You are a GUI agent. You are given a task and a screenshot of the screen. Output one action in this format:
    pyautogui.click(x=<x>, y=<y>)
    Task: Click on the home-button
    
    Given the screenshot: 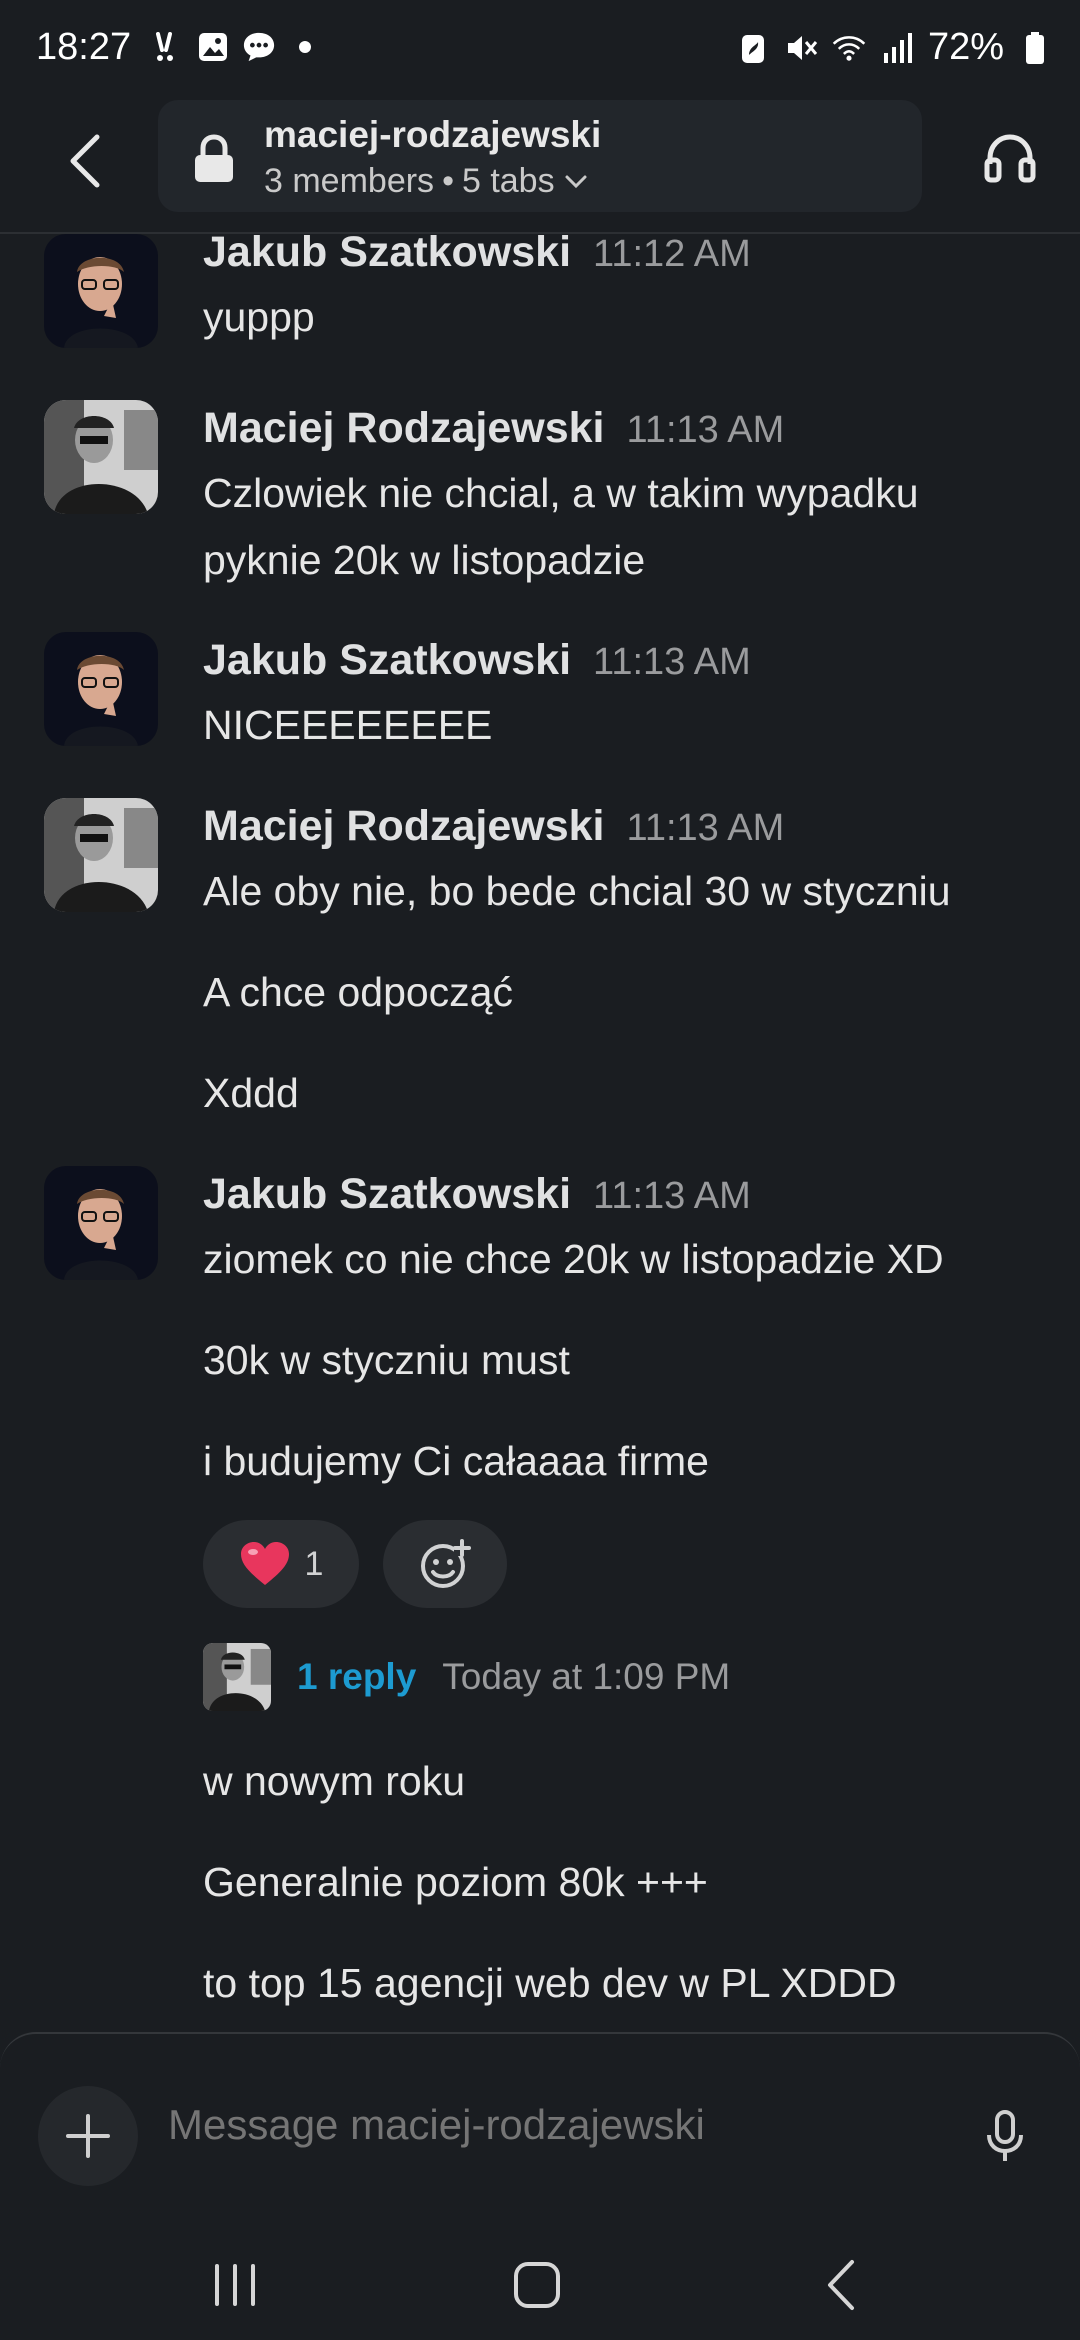 What is the action you would take?
    pyautogui.click(x=537, y=2285)
    